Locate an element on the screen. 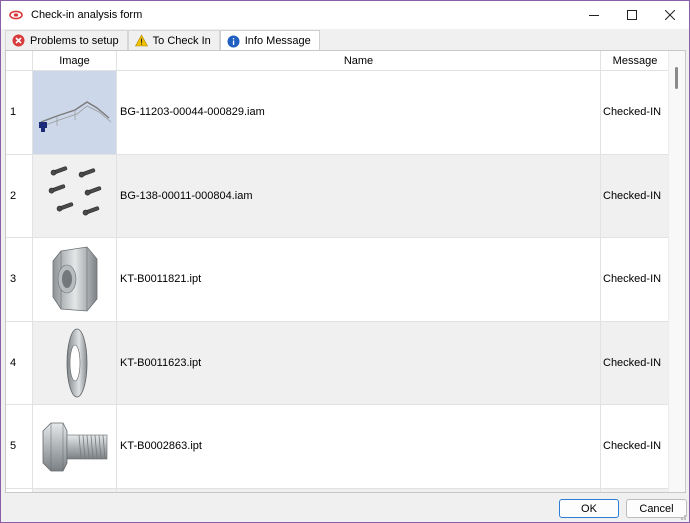 The height and width of the screenshot is (523, 690). grid-header: Image Name Message is located at coordinates (345, 61).